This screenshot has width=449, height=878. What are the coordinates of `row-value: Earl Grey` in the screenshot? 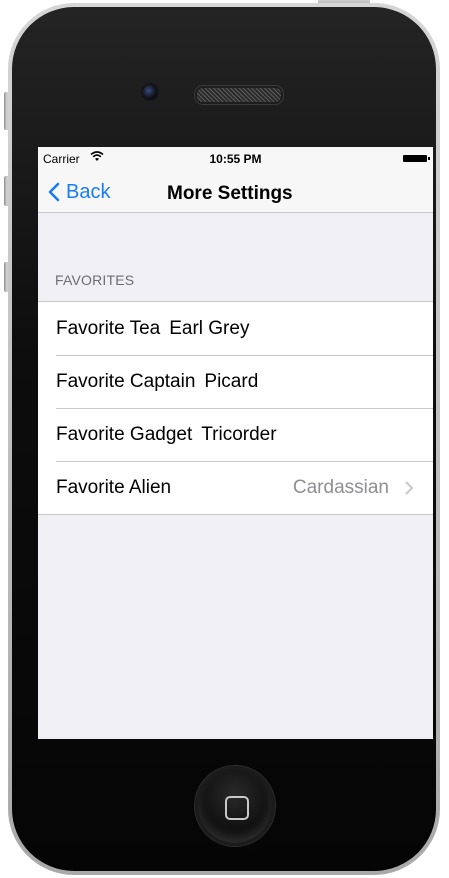 It's located at (209, 328).